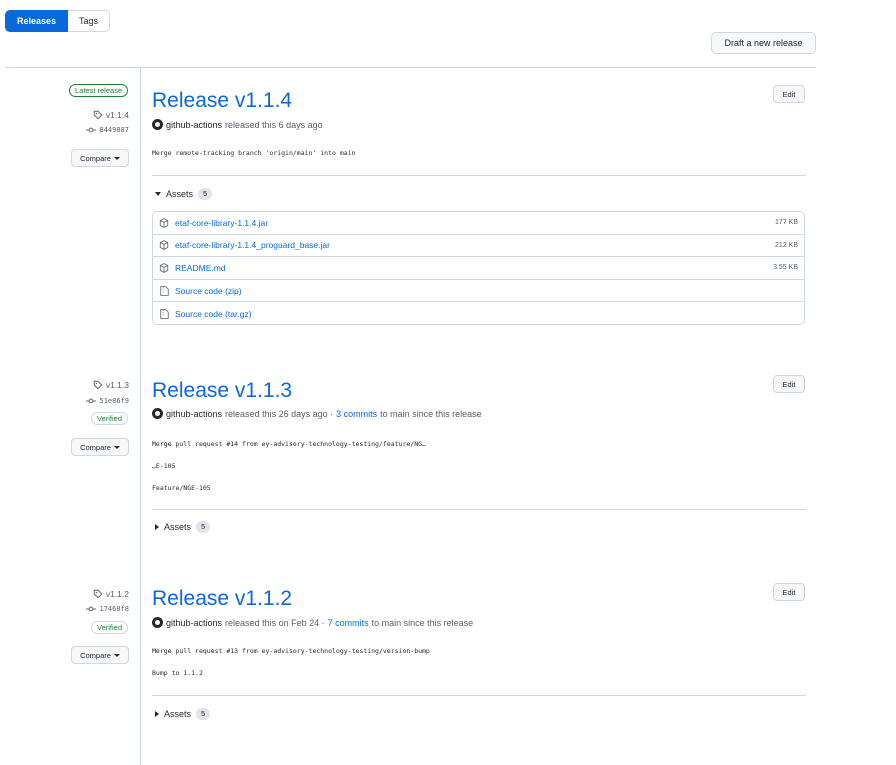 This screenshot has width=896, height=765. I want to click on release-title: Release v1.1.4, so click(222, 101).